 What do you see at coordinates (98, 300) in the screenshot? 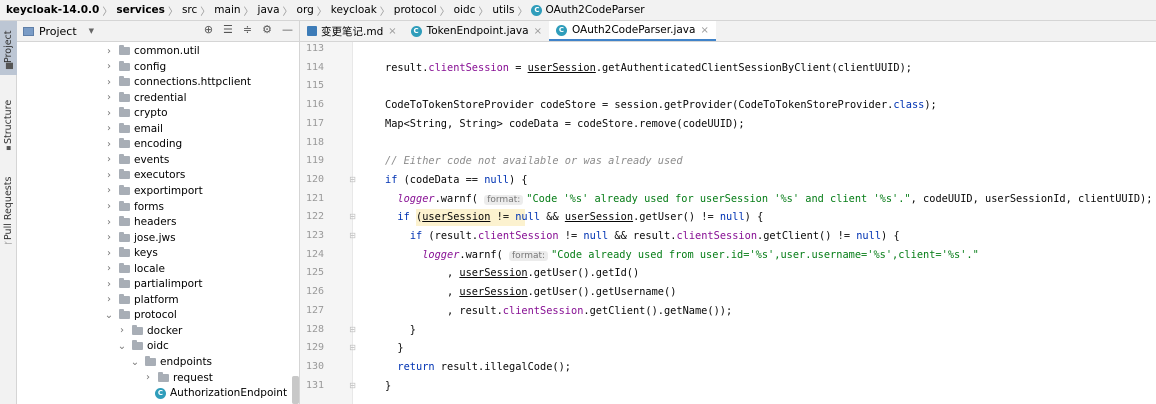
I see `tree-item: › platform` at bounding box center [98, 300].